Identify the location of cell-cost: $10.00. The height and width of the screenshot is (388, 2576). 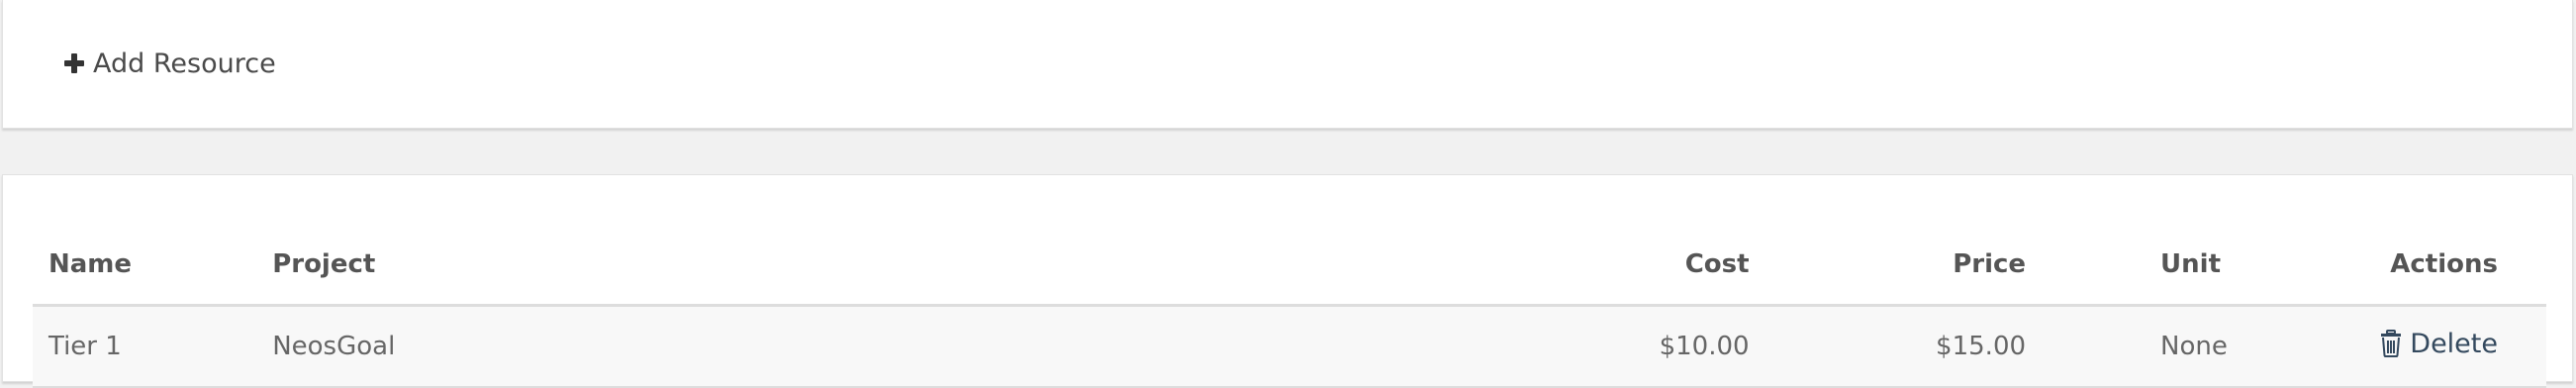
(1649, 346).